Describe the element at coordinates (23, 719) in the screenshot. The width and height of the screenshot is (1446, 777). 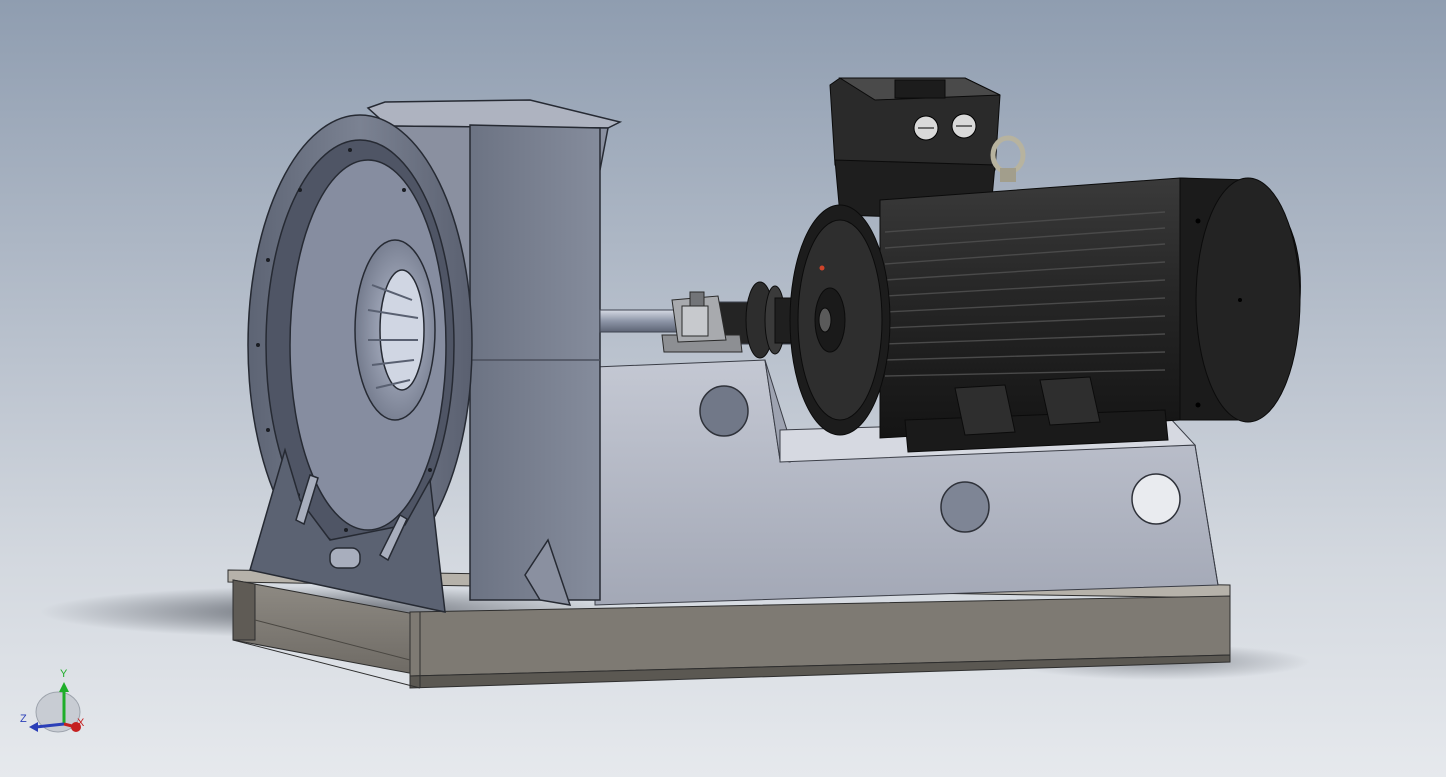
I see `triad-z-label: Z` at that location.